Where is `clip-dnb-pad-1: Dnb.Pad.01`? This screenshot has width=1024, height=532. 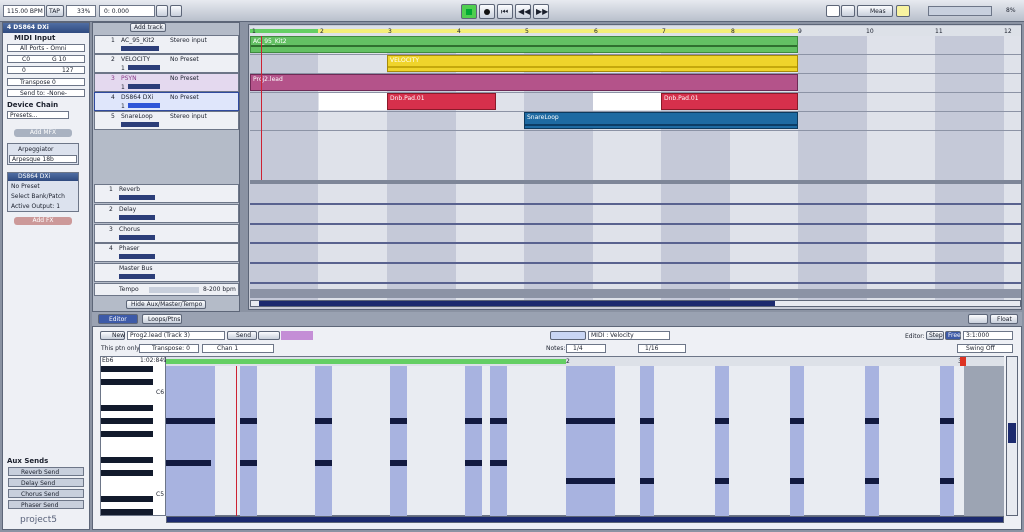 clip-dnb-pad-1: Dnb.Pad.01 is located at coordinates (441, 101).